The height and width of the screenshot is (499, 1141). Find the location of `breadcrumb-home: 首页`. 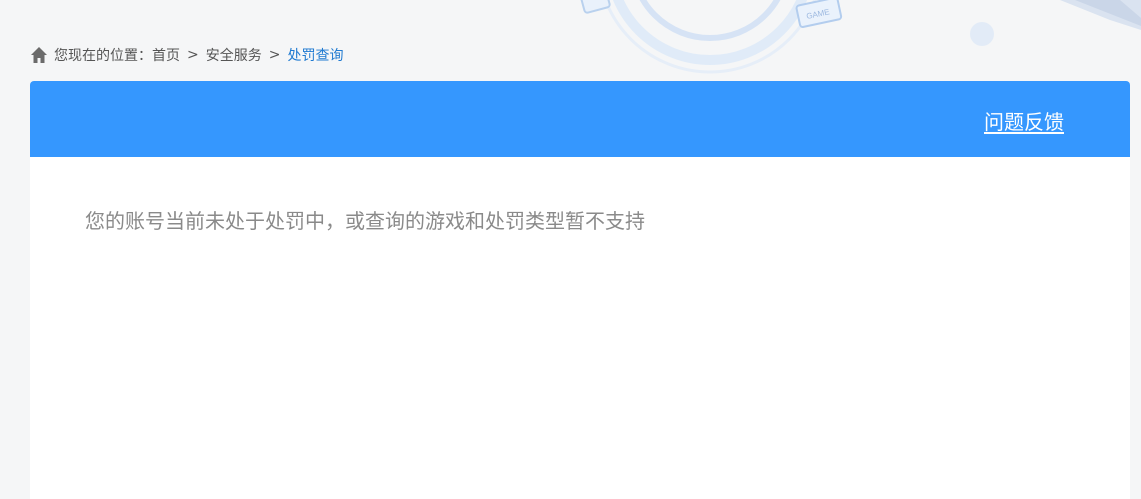

breadcrumb-home: 首页 is located at coordinates (166, 55).